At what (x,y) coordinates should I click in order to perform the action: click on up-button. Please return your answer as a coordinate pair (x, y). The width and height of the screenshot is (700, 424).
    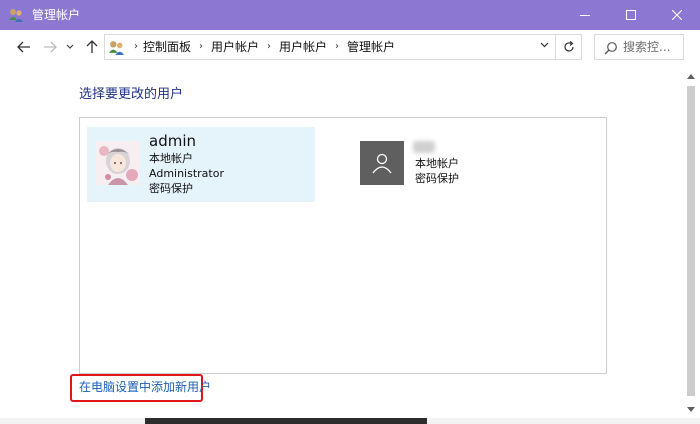
    Looking at the image, I should click on (92, 47).